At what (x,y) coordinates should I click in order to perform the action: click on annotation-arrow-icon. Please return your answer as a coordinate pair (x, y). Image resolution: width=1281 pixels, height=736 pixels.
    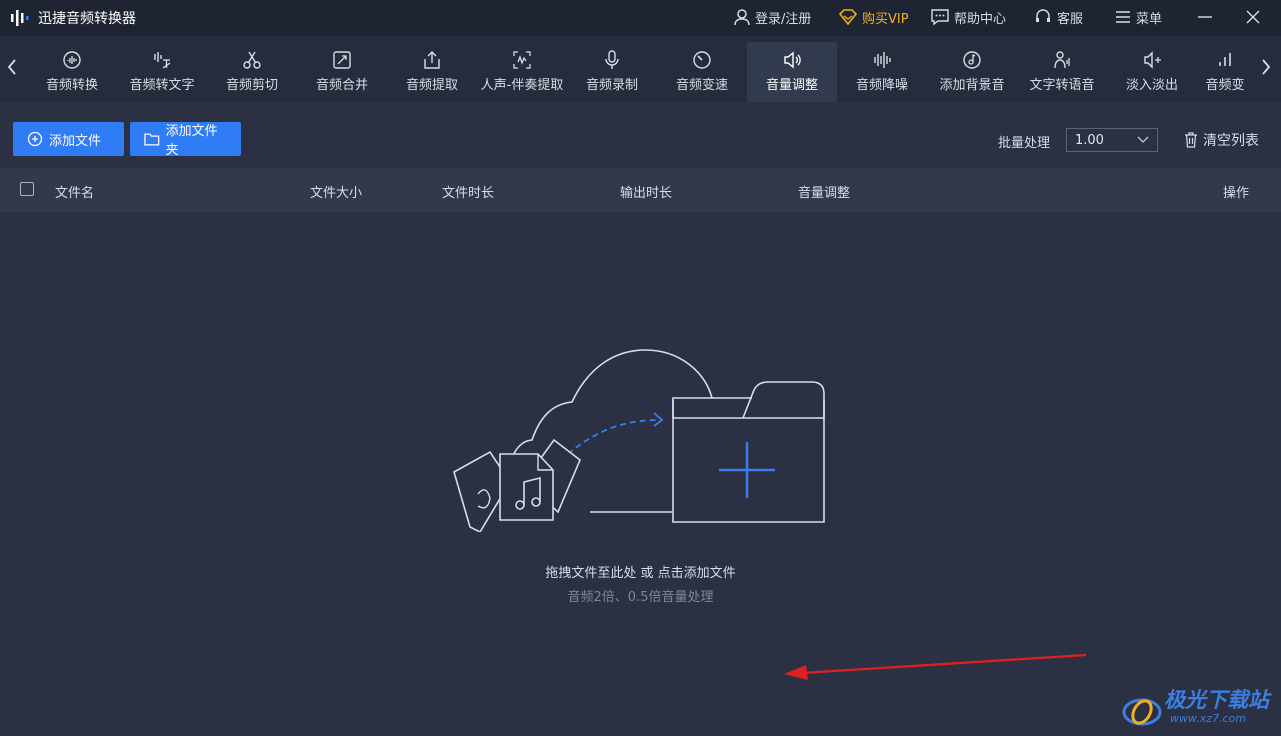
    Looking at the image, I should click on (935, 666).